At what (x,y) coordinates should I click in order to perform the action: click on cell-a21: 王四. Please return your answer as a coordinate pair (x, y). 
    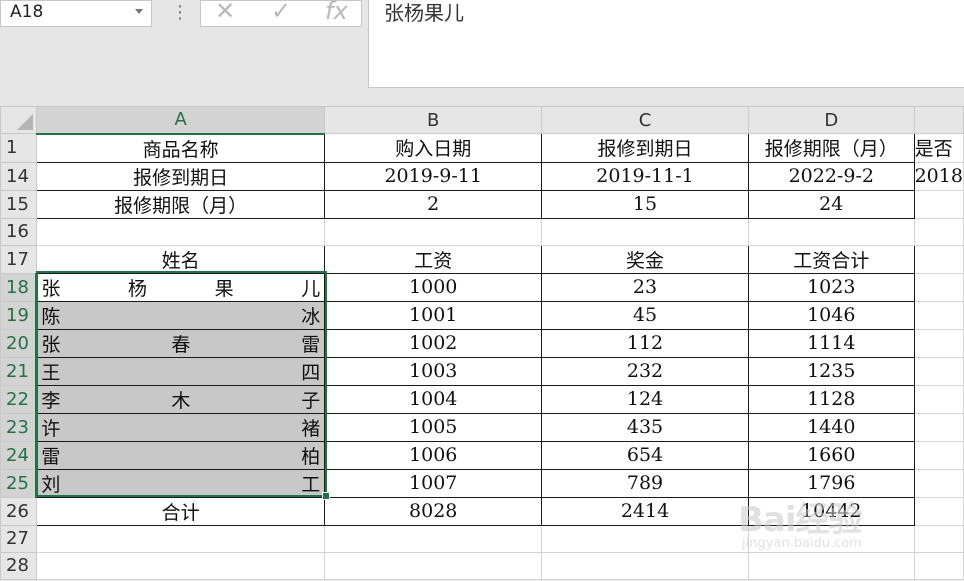
    Looking at the image, I should click on (180, 371).